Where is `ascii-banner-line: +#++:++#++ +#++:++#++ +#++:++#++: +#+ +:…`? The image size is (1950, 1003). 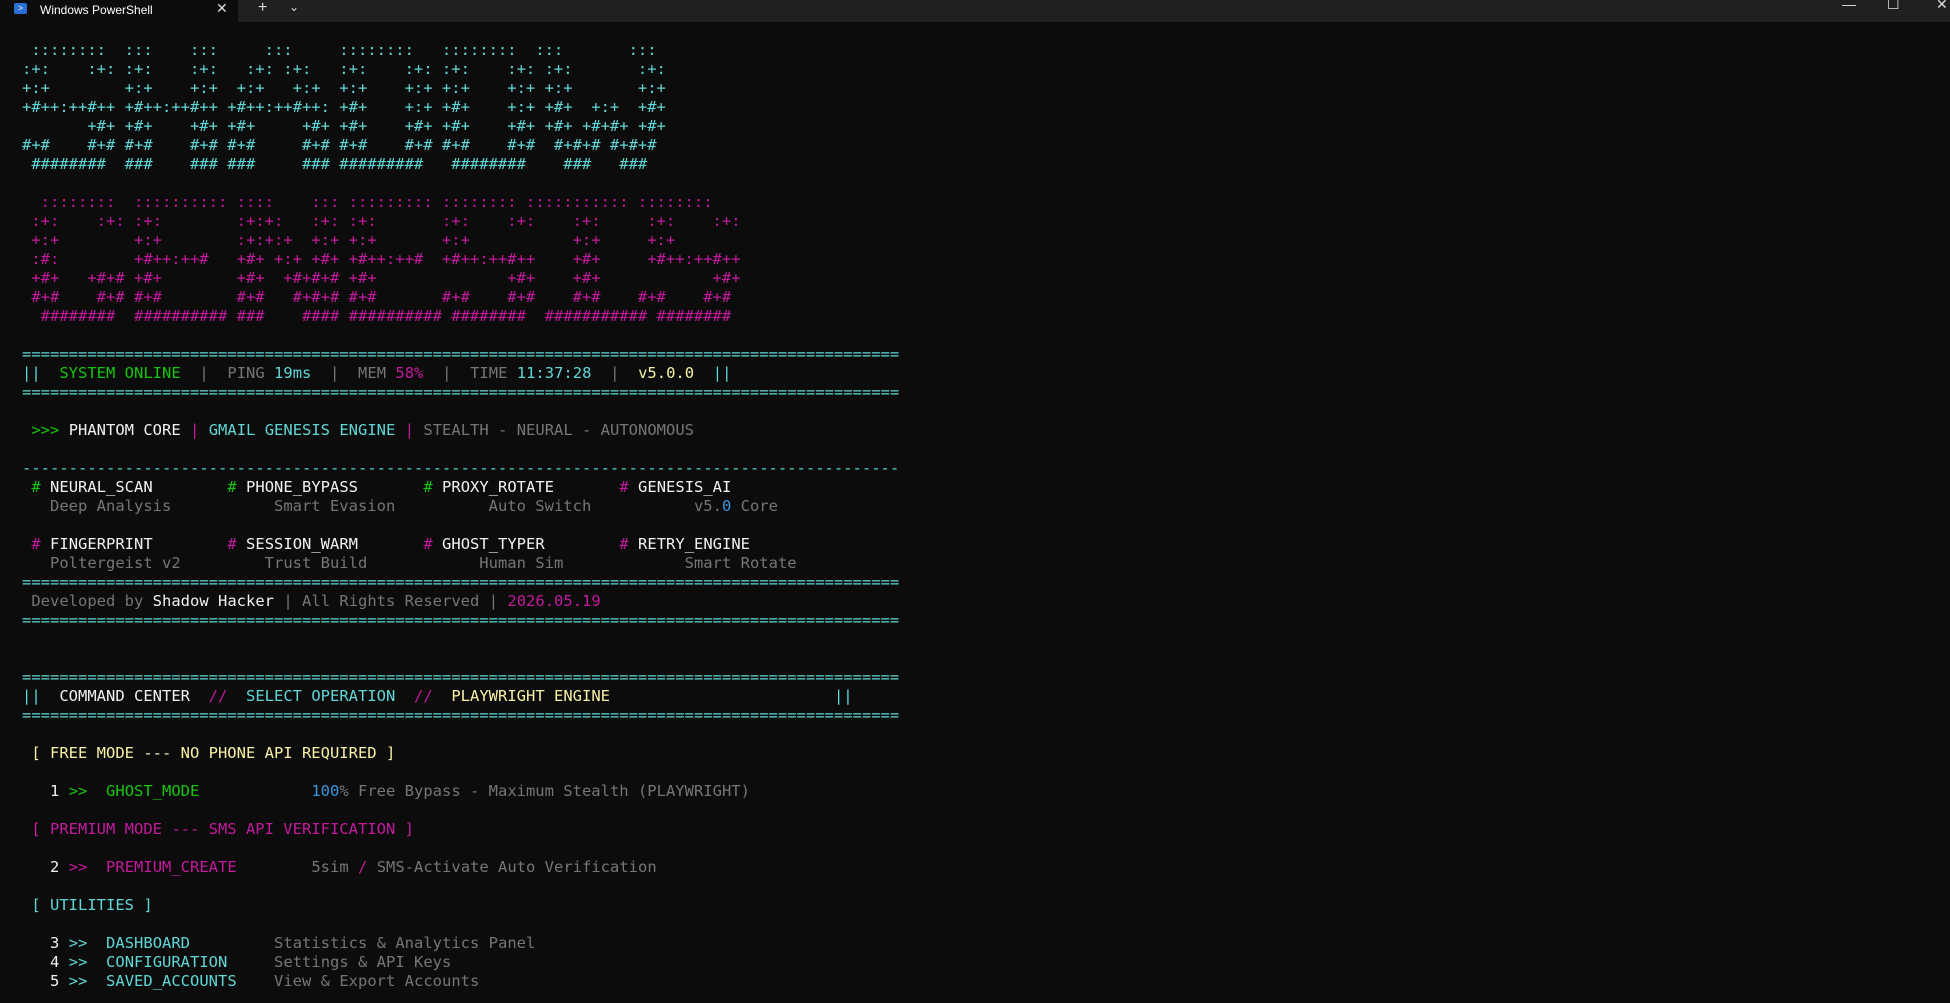
ascii-banner-line: +#++:++#++ +#++:++#++ +#++:++#++: +#+ +:… is located at coordinates (344, 107).